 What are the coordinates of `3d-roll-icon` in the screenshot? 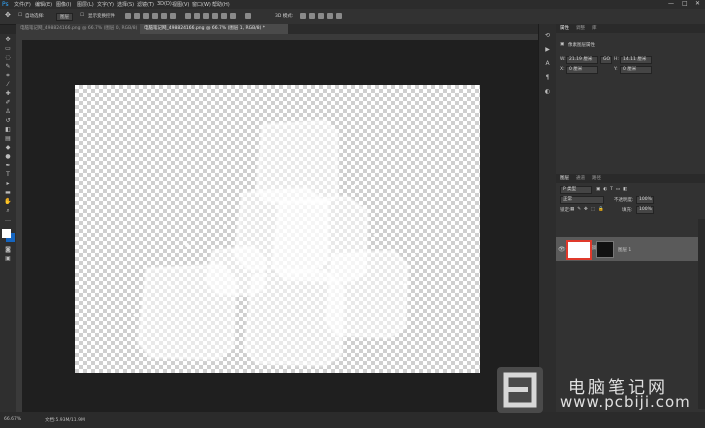 It's located at (312, 16).